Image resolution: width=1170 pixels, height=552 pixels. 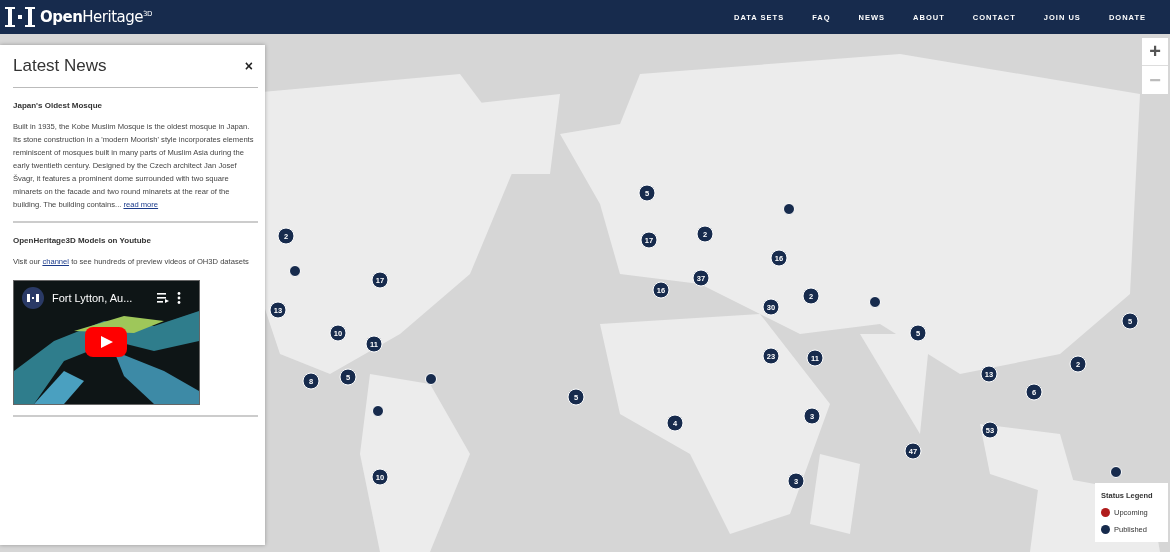 What do you see at coordinates (96, 17) in the screenshot?
I see `brand-name: OpenHeritage$^{3D}$` at bounding box center [96, 17].